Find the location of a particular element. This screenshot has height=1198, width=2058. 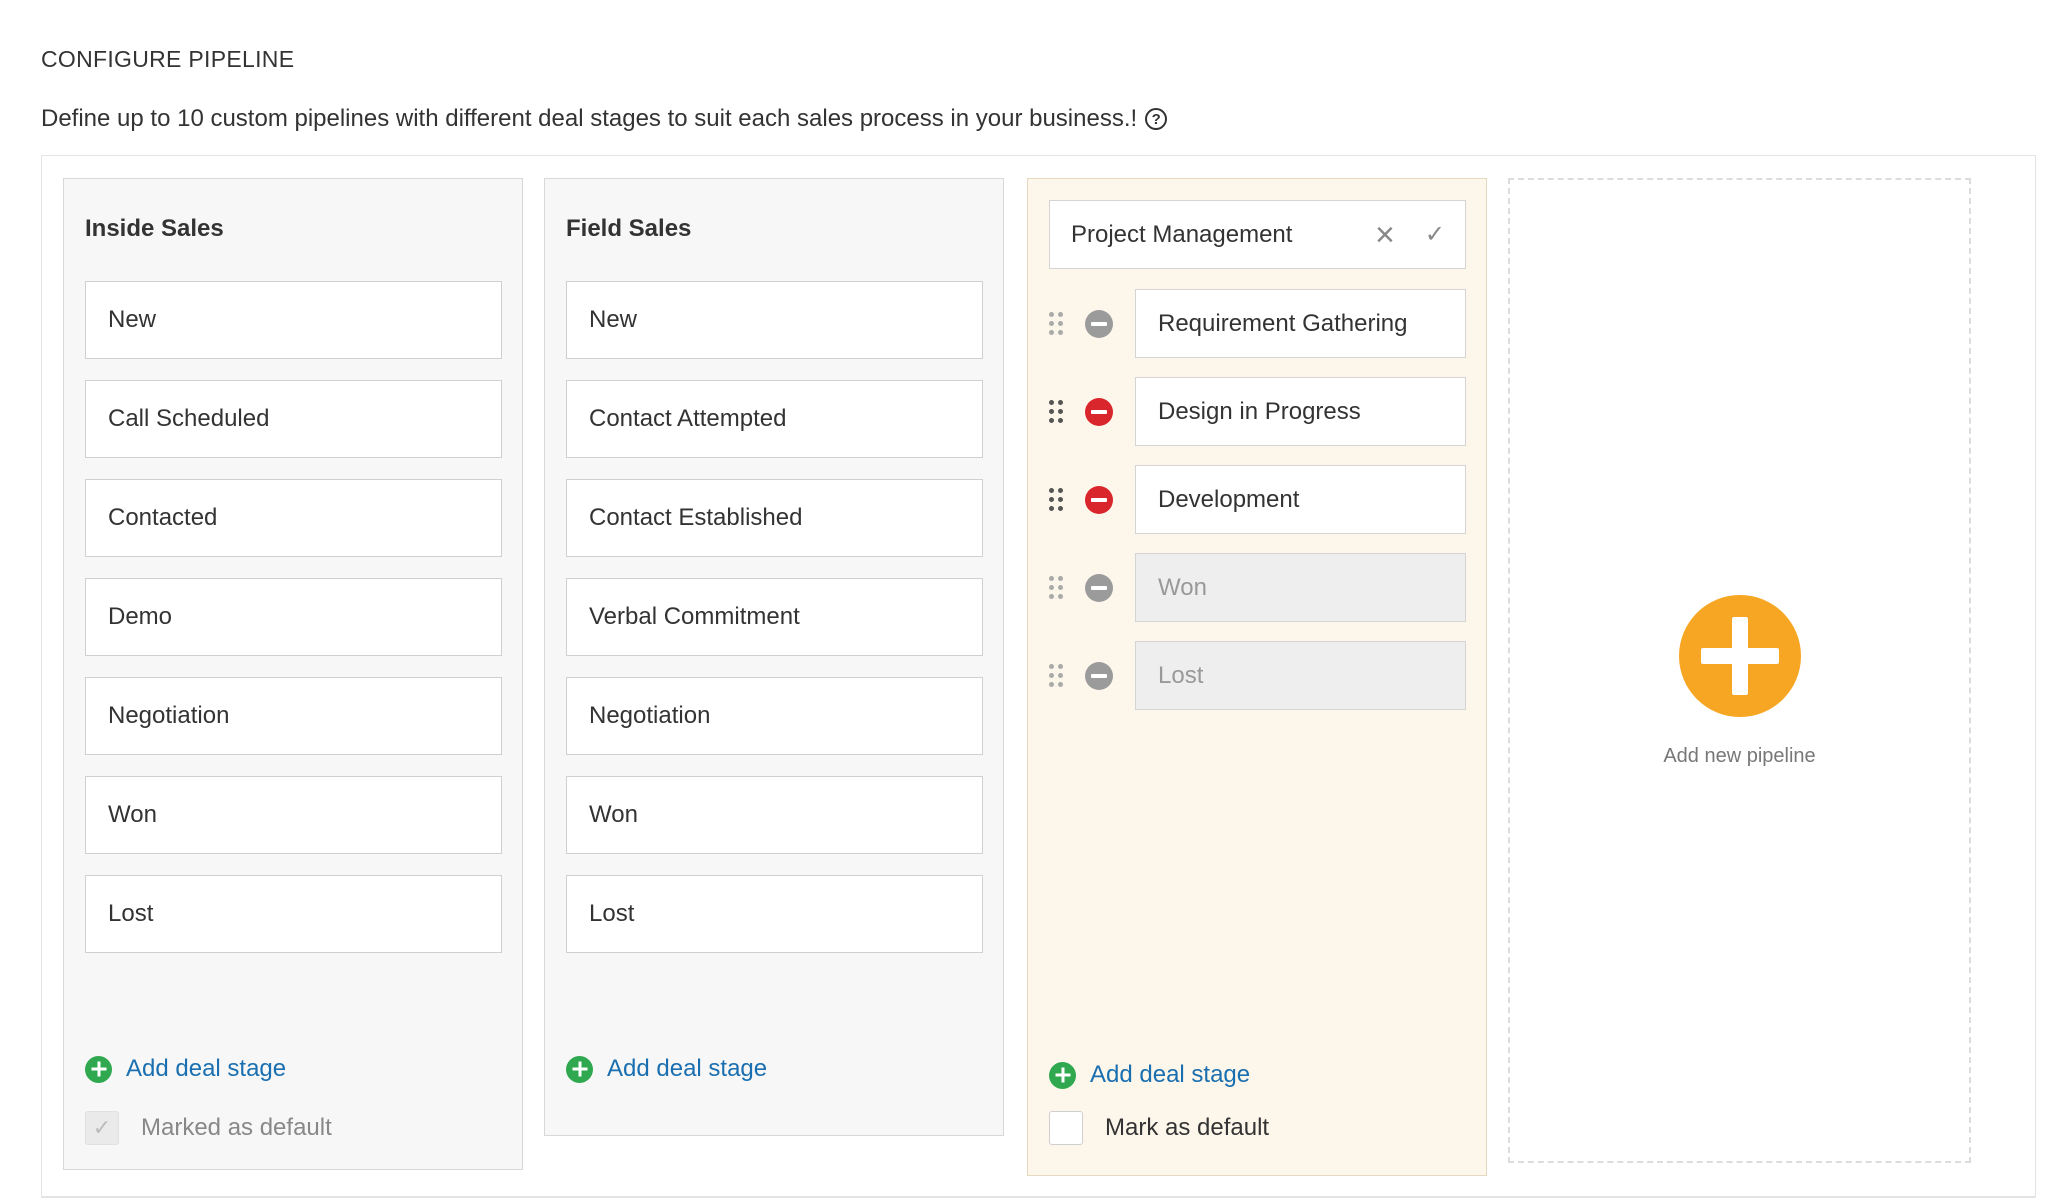

edit-stage-row: Development is located at coordinates (1257, 499).